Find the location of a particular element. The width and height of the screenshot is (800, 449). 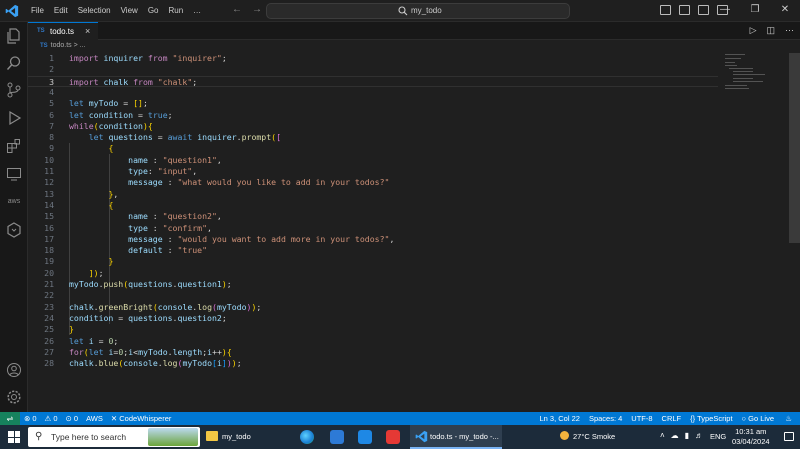

close-tab-icon: × is located at coordinates (87, 31).